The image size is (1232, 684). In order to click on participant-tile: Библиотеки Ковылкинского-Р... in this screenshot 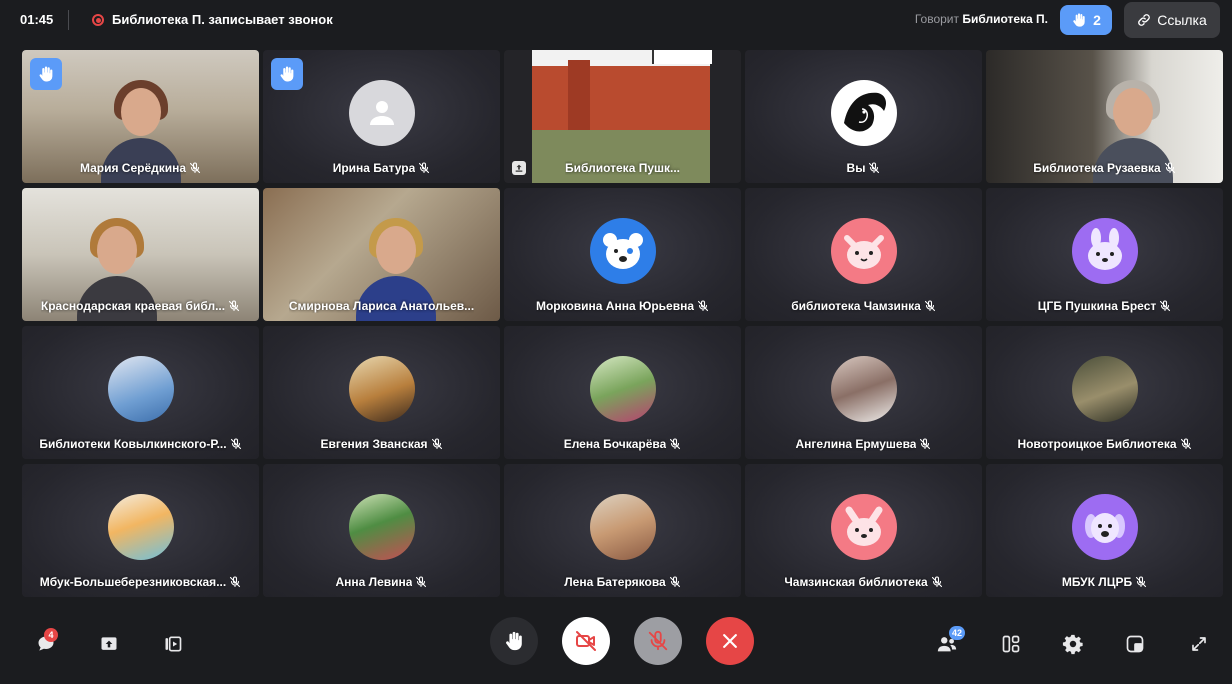, I will do `click(140, 392)`.